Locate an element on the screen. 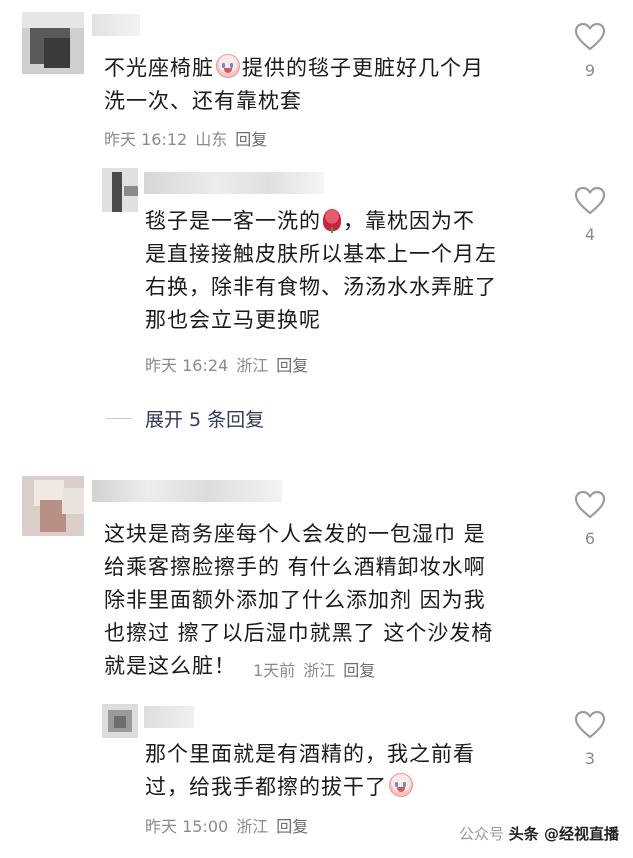  reply-text-line: 那也会立马更换呢 is located at coordinates (233, 320).